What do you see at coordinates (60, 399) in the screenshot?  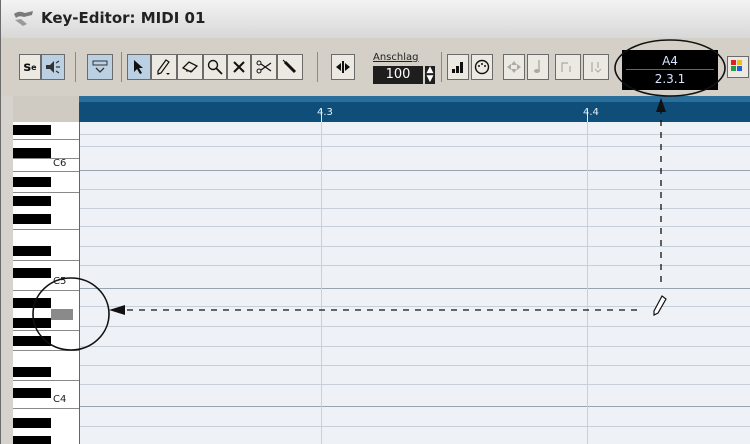 I see `key-label-c4: C4` at bounding box center [60, 399].